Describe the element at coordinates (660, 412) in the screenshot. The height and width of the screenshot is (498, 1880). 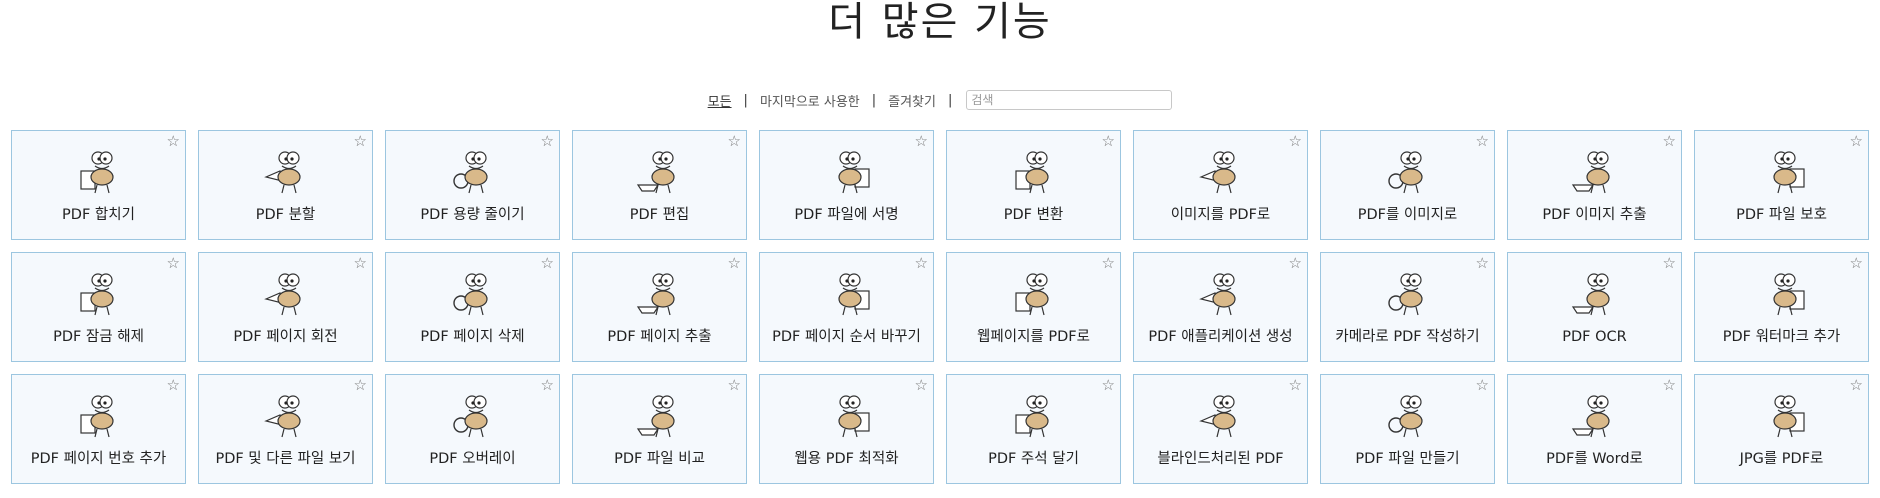
I see `compare-pdf-icon` at that location.